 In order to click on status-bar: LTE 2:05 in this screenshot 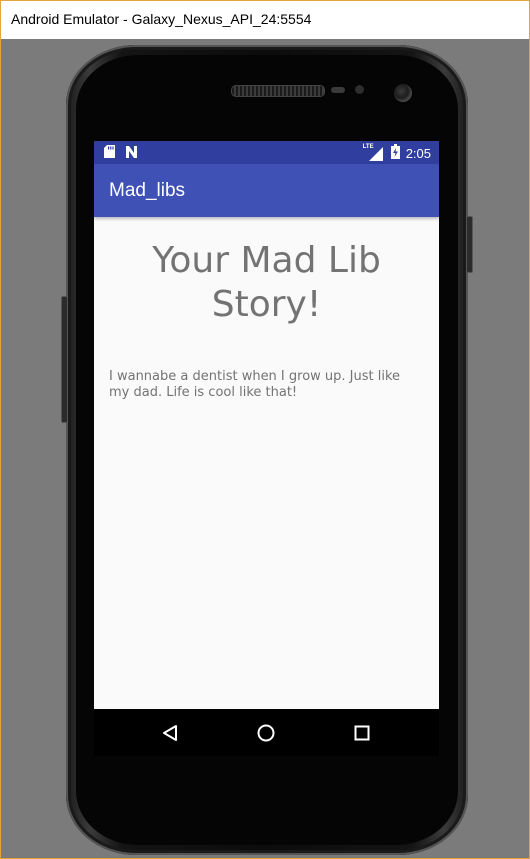, I will do `click(266, 152)`.